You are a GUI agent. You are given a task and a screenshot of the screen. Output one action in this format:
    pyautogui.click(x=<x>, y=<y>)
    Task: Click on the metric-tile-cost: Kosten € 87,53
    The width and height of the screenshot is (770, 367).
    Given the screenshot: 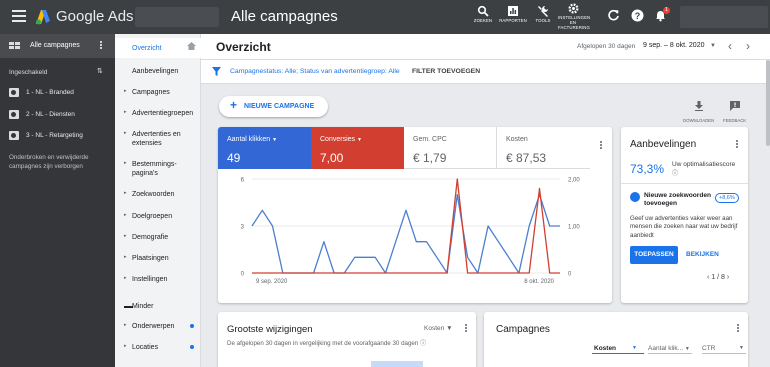 What is the action you would take?
    pyautogui.click(x=543, y=148)
    